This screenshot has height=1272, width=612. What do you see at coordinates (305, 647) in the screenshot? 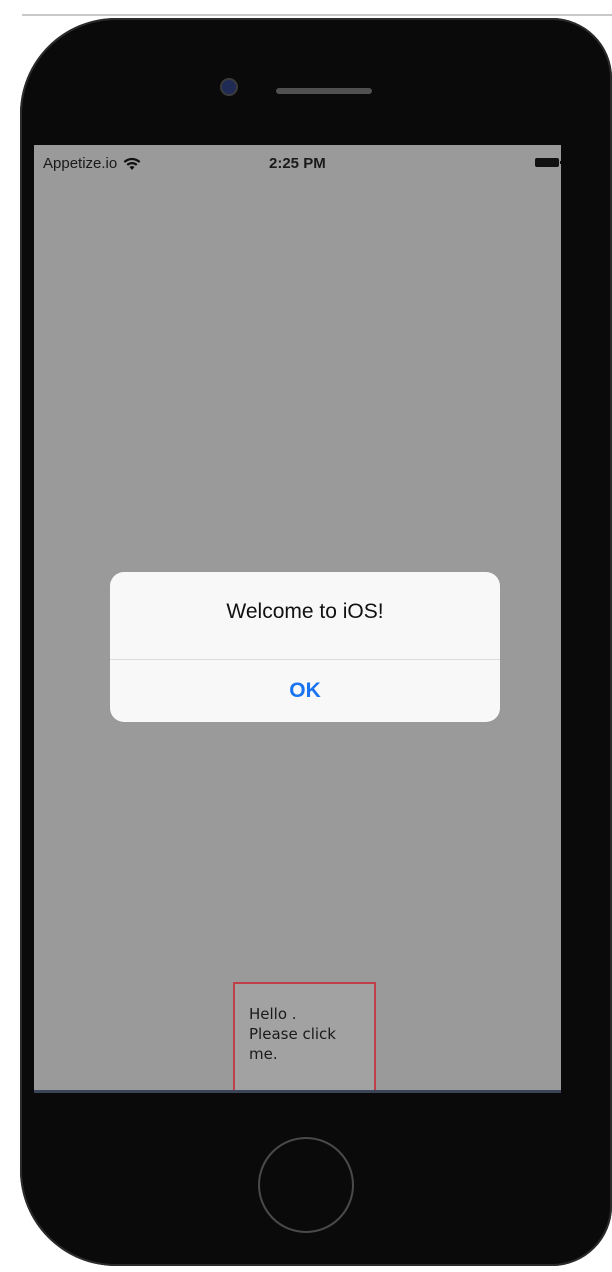
I see `alert-dialog: Welcome to iOS! OK` at bounding box center [305, 647].